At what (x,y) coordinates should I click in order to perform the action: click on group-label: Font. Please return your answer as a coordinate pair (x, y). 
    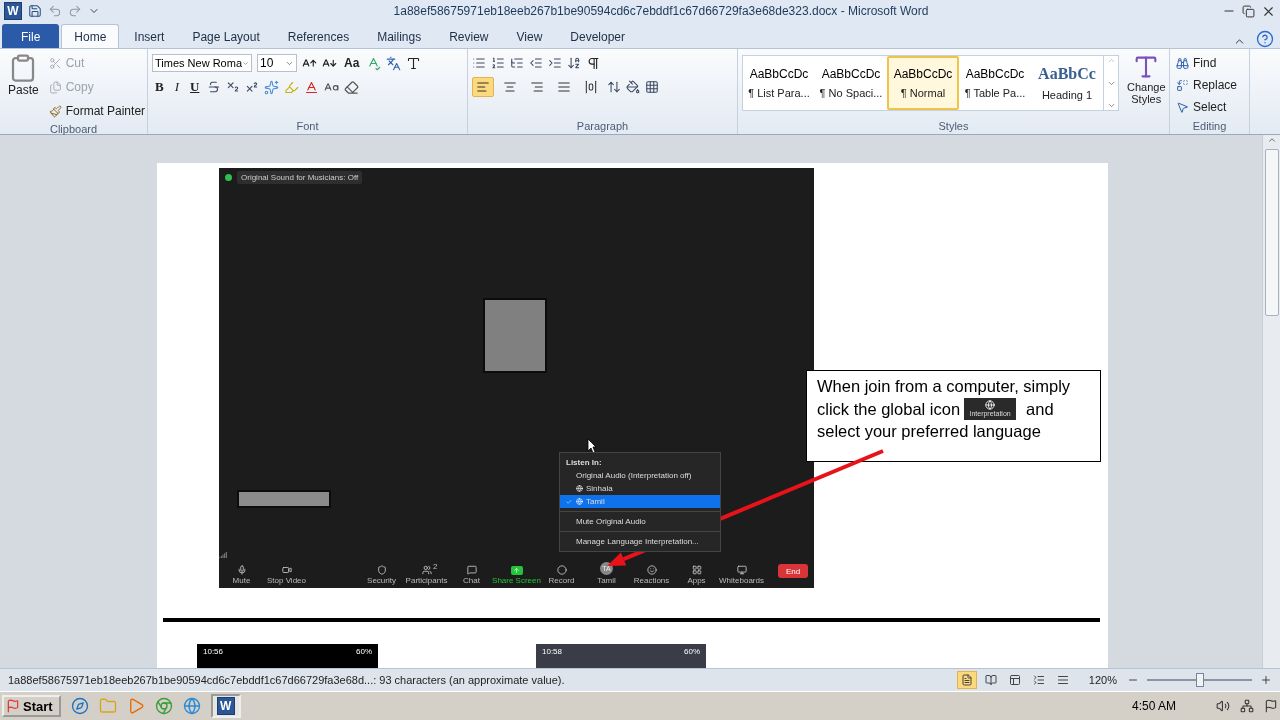
    Looking at the image, I should click on (307, 126).